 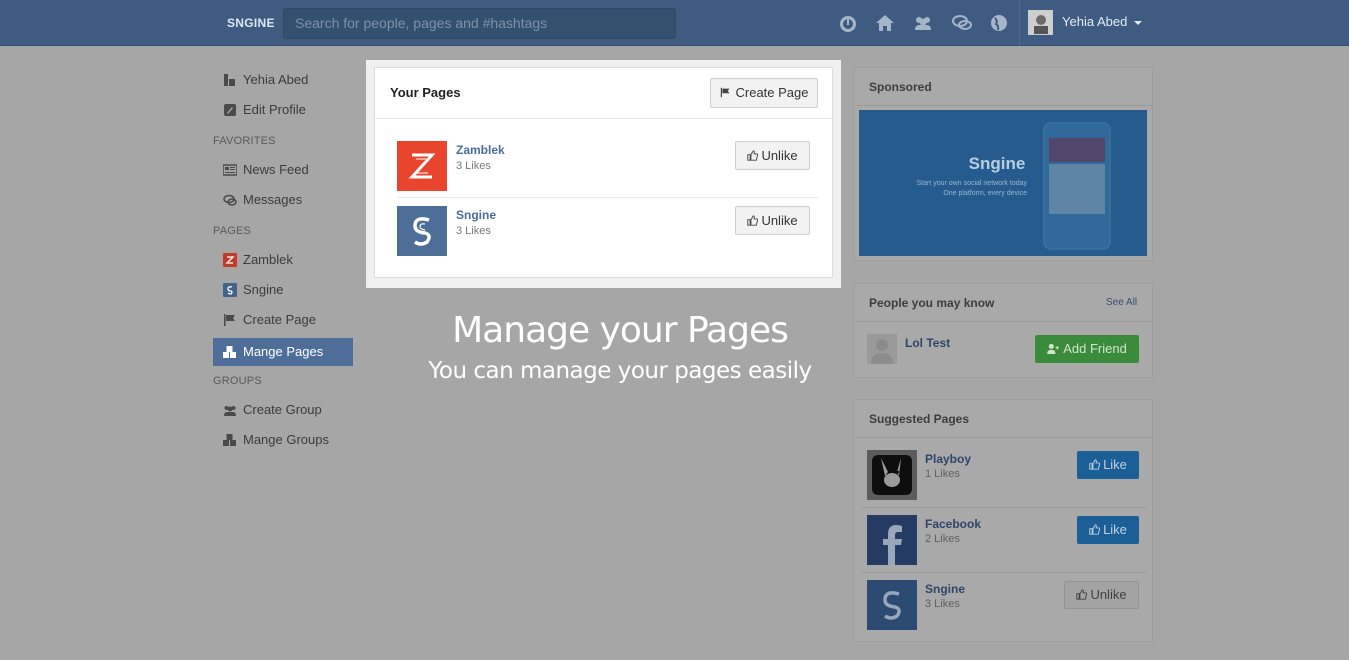 I want to click on search-input: Search for people, pages and #hashtags, so click(x=479, y=23).